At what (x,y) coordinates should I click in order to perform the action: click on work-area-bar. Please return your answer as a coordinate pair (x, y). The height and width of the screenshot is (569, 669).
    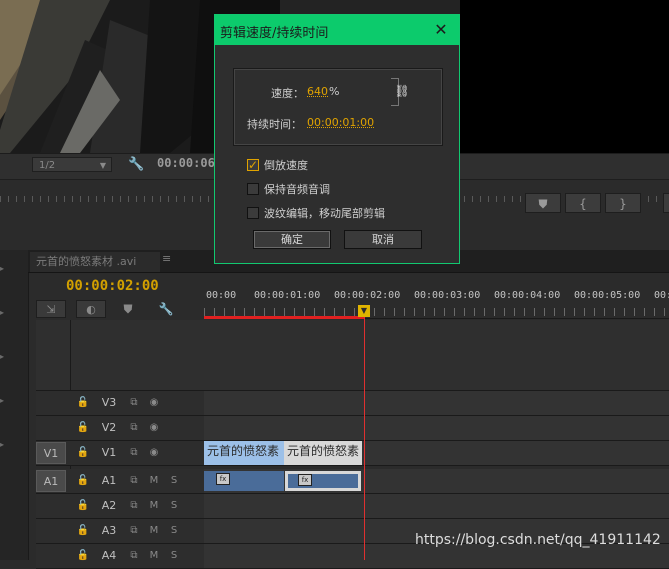
    Looking at the image, I should click on (284, 317).